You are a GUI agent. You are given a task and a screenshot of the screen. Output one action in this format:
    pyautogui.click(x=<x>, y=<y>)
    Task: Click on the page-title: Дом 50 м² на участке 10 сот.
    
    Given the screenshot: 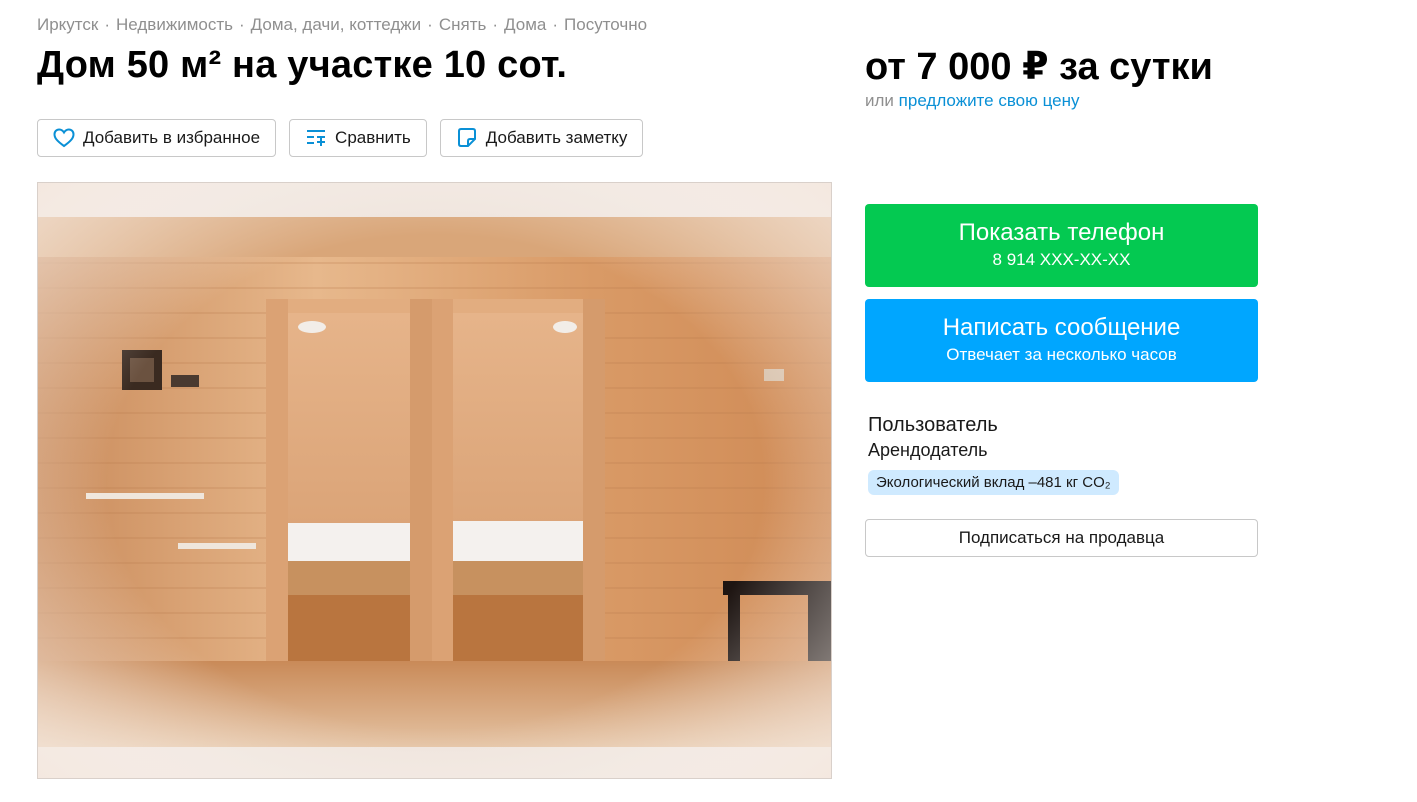 What is the action you would take?
    pyautogui.click(x=302, y=65)
    